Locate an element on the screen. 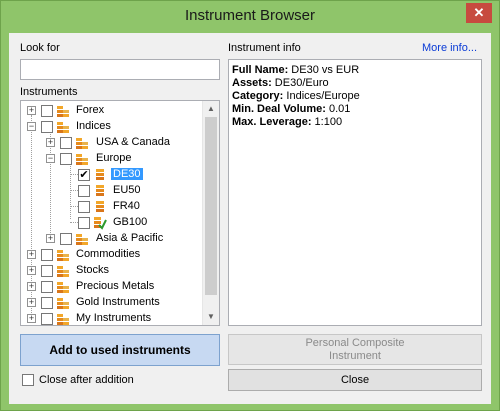 This screenshot has width=500, height=411. tree-node-label: Commodities is located at coordinates (108, 254).